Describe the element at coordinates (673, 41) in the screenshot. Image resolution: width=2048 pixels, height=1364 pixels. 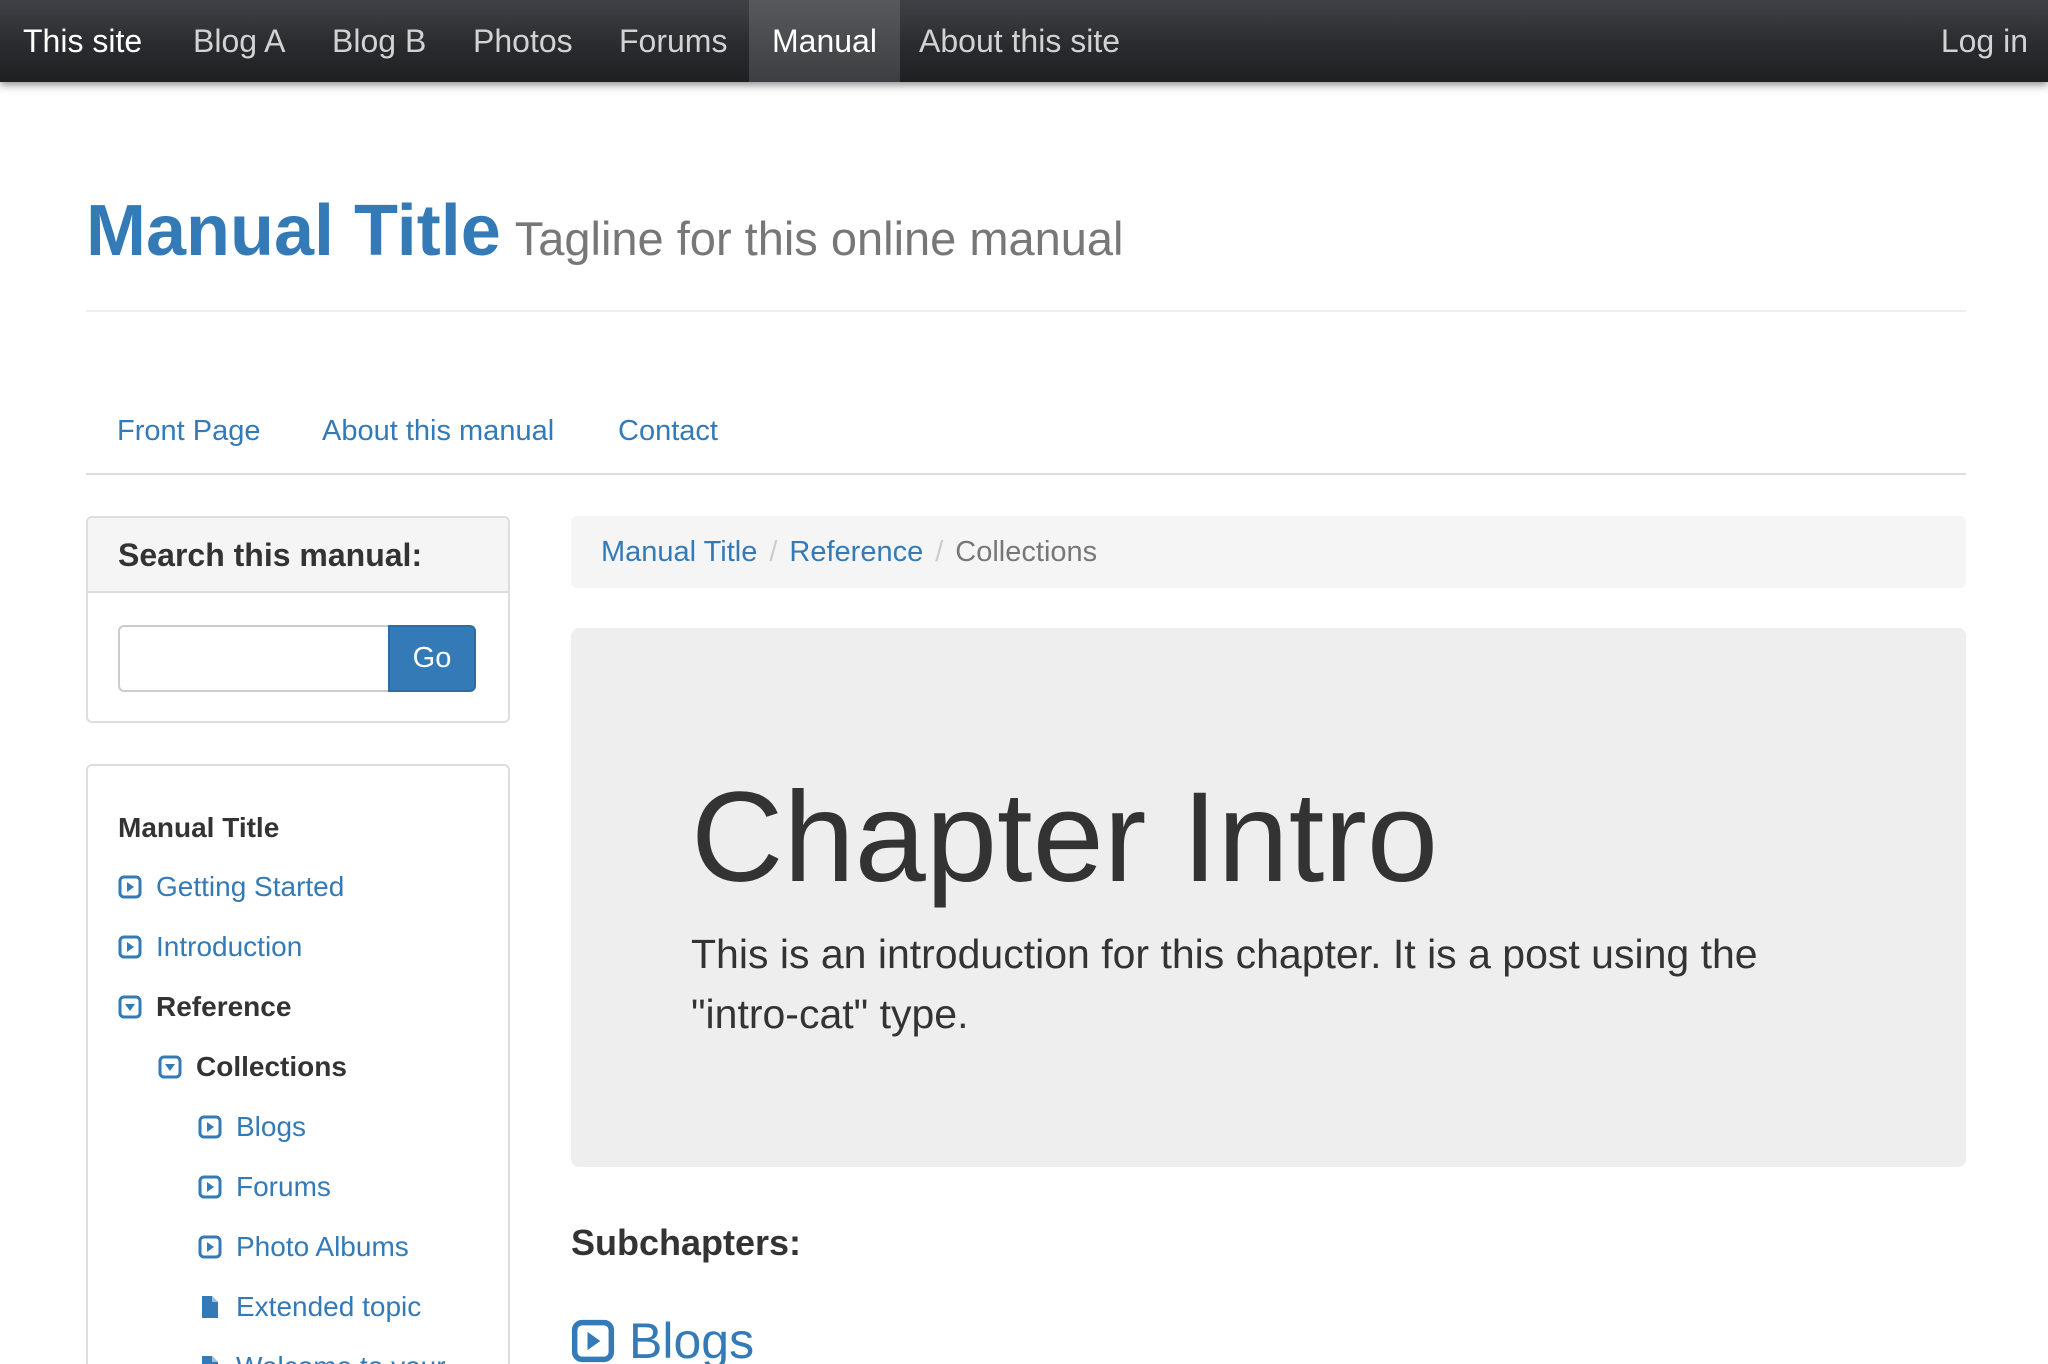
I see `nav-forums: Forums` at that location.